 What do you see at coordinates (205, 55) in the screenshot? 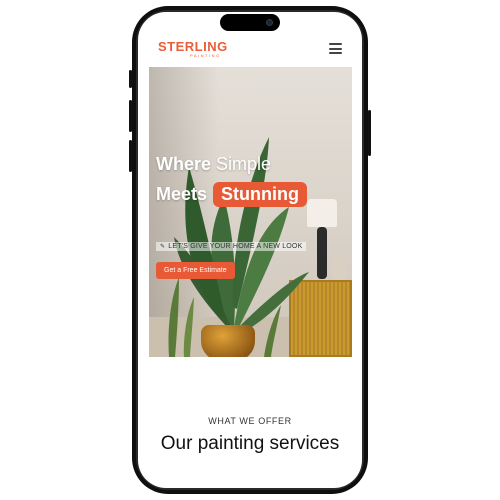
I see `site-logo-subtext: PAINTING` at bounding box center [205, 55].